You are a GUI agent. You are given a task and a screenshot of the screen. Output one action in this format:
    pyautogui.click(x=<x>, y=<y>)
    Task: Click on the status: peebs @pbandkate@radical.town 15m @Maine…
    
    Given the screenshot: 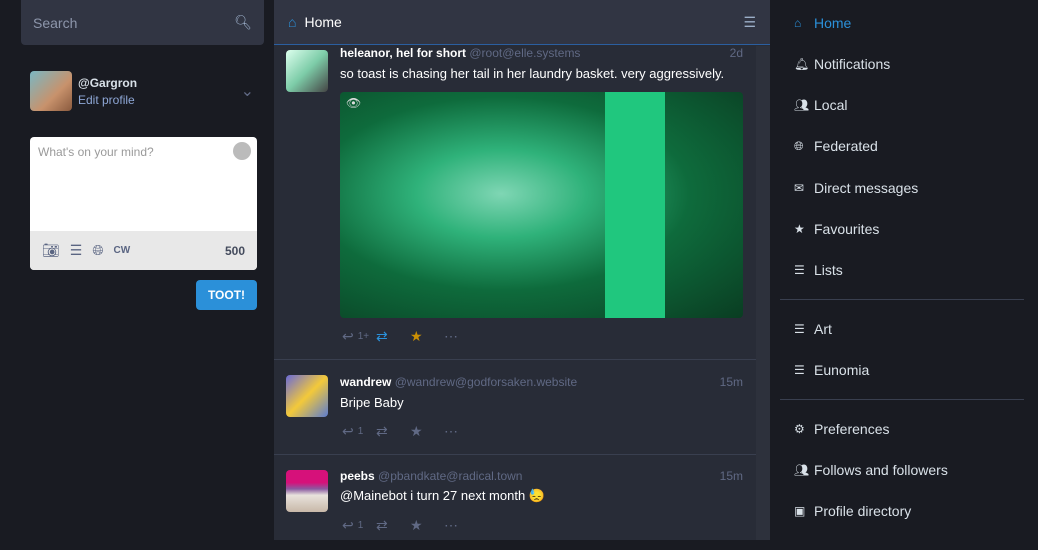 What is the action you would take?
    pyautogui.click(x=515, y=503)
    